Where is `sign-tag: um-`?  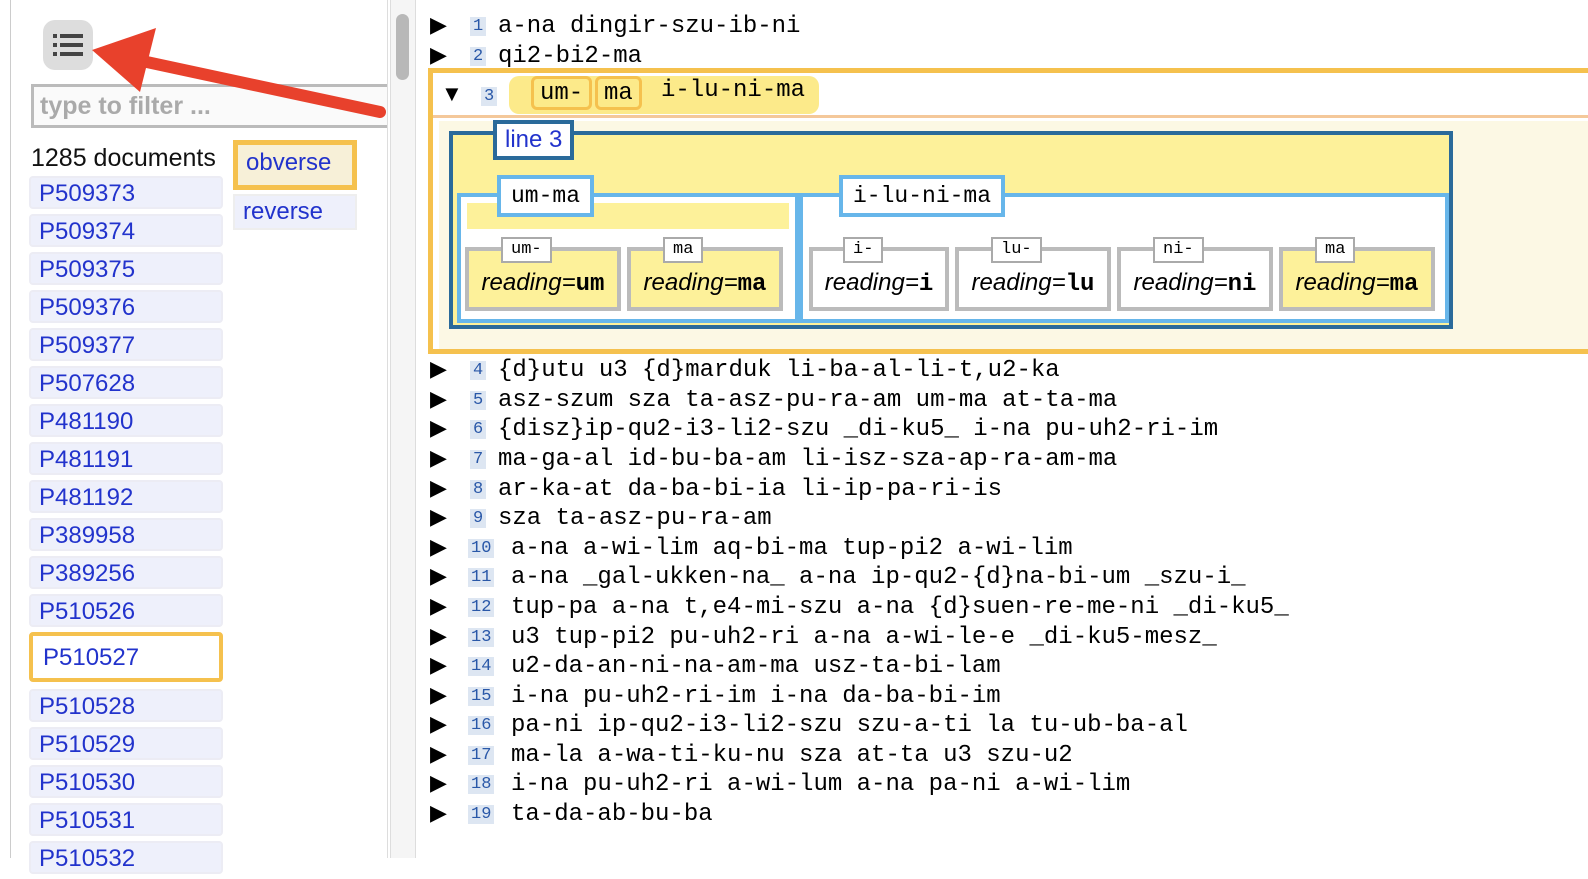 sign-tag: um- is located at coordinates (526, 250).